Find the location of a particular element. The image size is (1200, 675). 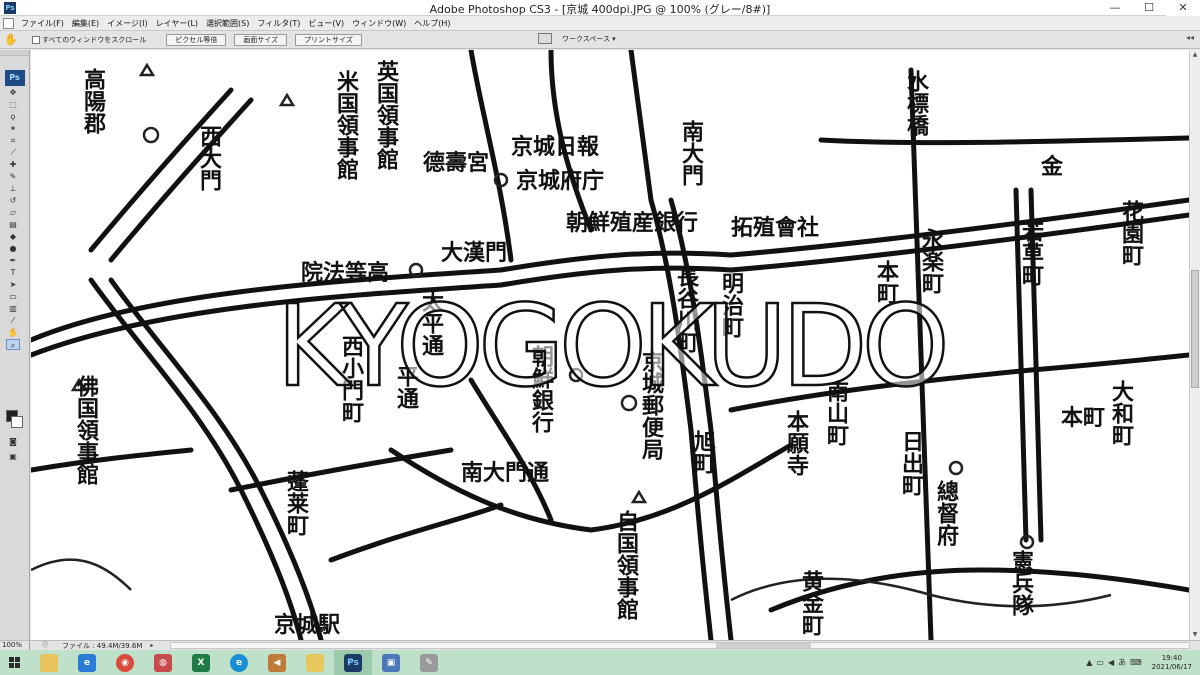

eraser-tool-icon: ▱ is located at coordinates (13, 212).